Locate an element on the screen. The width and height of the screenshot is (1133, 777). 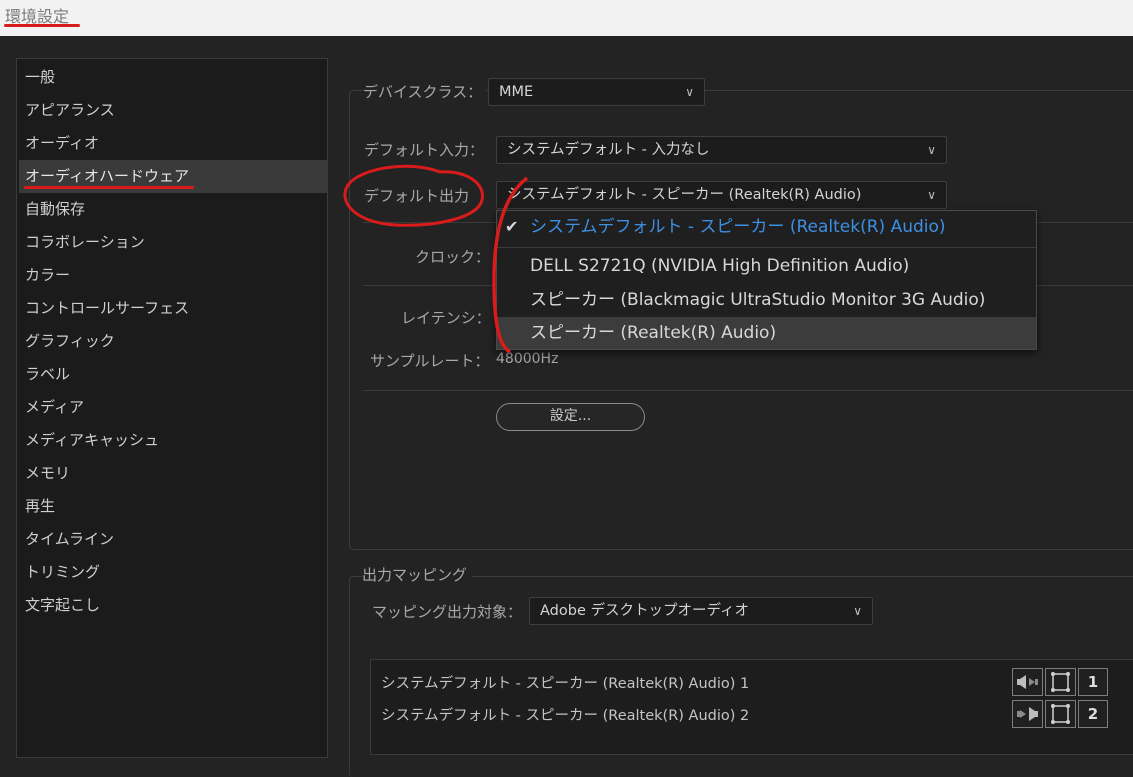
sample-rate-value: 48000Hz is located at coordinates (527, 359).